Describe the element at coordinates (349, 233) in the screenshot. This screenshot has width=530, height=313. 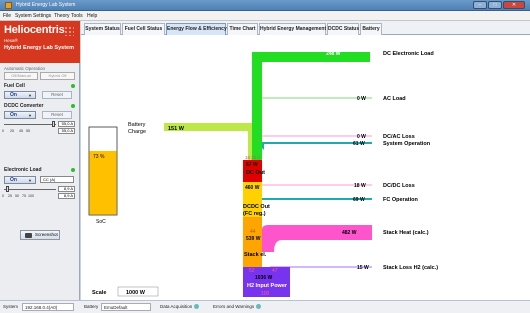
I see `stack-heat-value: 482 W` at that location.